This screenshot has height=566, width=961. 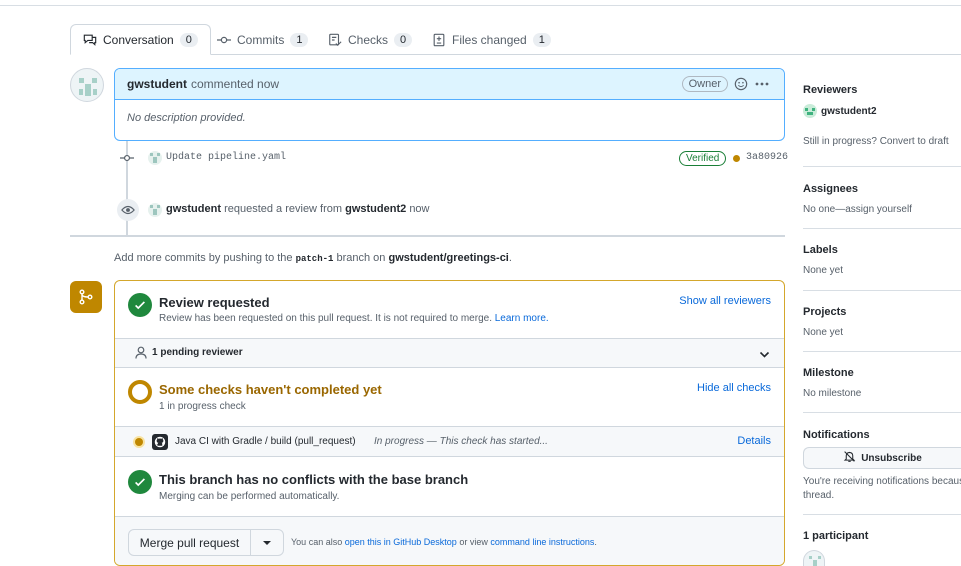 I want to click on tab-label: Conversation, so click(x=138, y=39).